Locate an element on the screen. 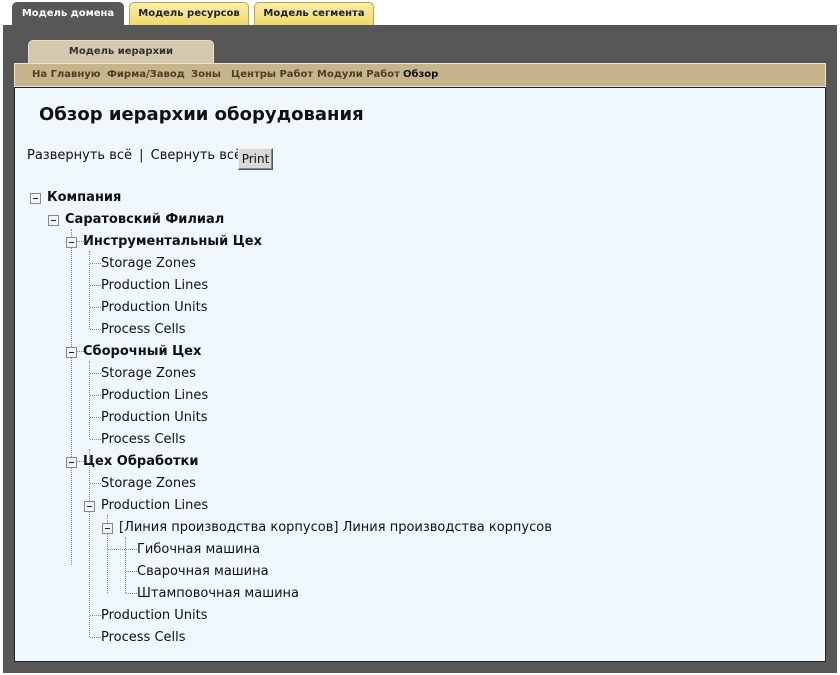 This screenshot has width=840, height=675. nav-overview: Обзор is located at coordinates (420, 75).